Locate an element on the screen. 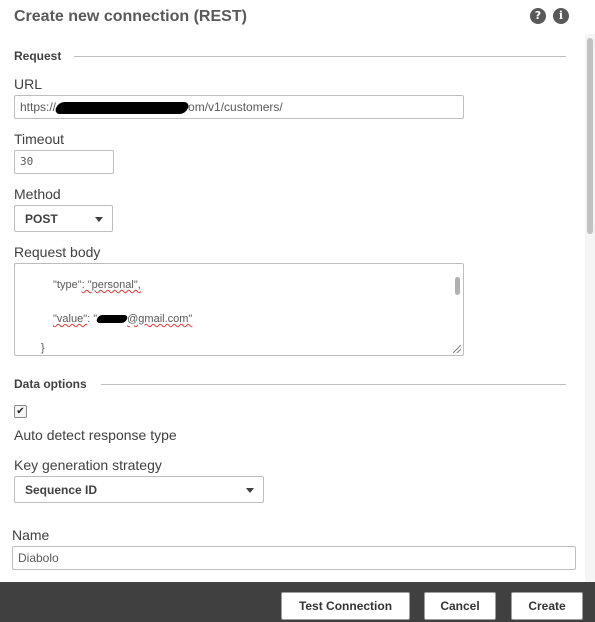 This screenshot has width=595, height=622. data-options-section-header: Data options is located at coordinates (50, 384).